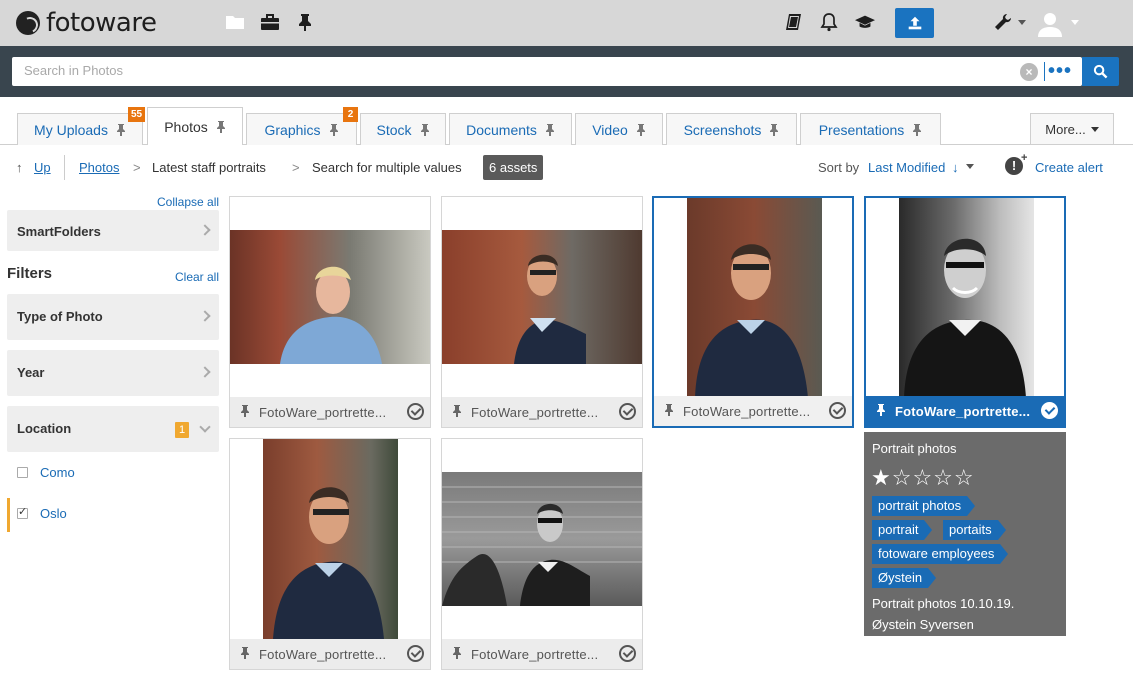  What do you see at coordinates (1022, 22) in the screenshot?
I see `tools-caret-icon` at bounding box center [1022, 22].